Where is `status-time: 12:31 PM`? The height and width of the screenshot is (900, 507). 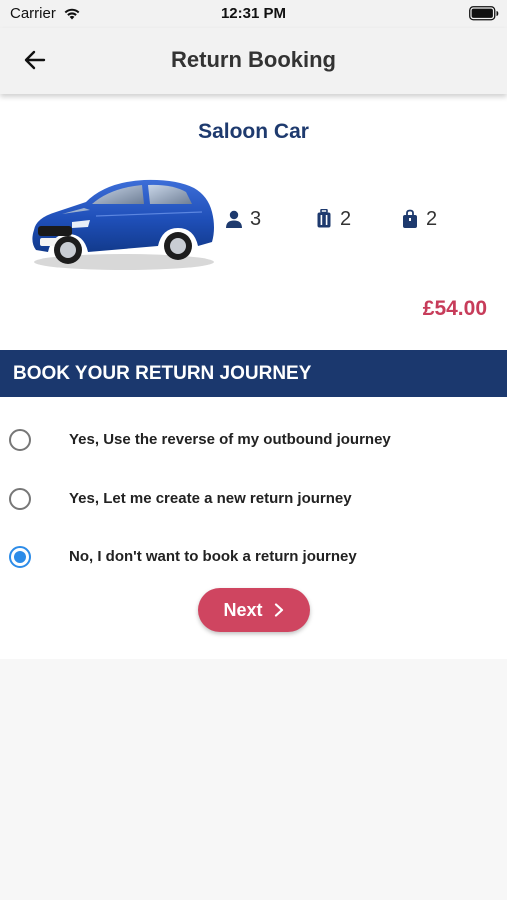
status-time: 12:31 PM is located at coordinates (253, 13).